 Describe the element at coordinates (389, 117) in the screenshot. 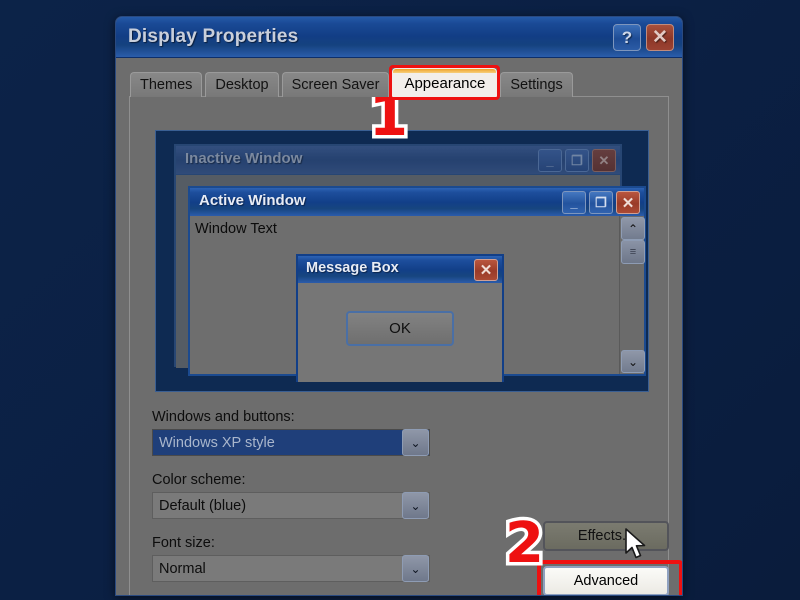

I see `annotation-step-1: 1` at that location.